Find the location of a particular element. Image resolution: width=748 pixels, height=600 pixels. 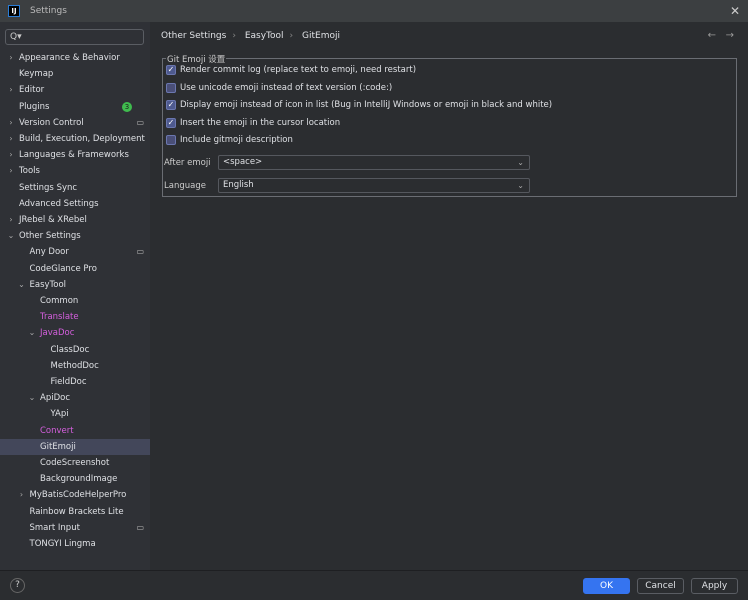

sidebar-item: › Editor is located at coordinates (75, 90).